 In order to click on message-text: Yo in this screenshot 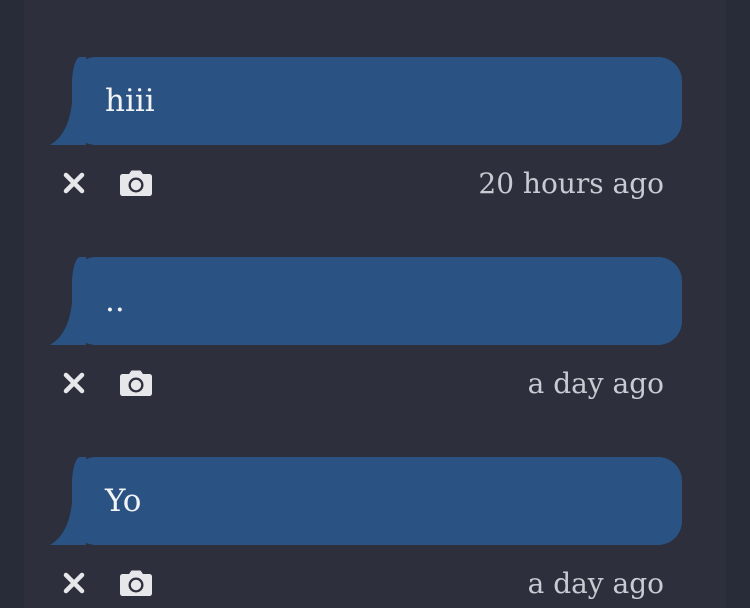, I will do `click(123, 501)`.